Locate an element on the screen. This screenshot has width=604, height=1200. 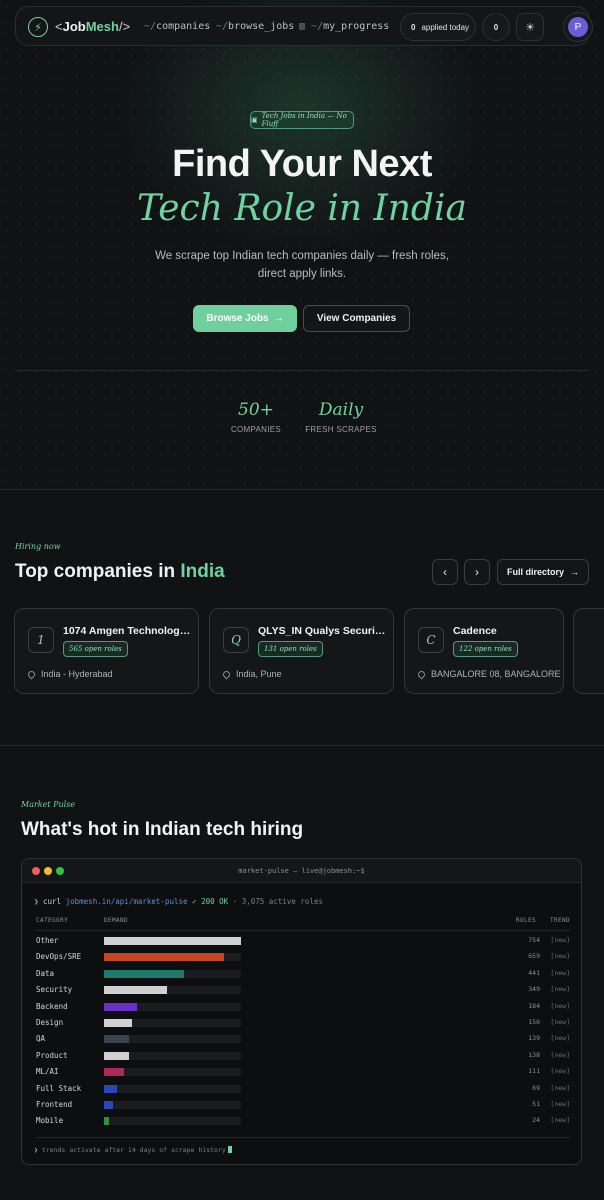
roles-count: 156 is located at coordinates (534, 1022).